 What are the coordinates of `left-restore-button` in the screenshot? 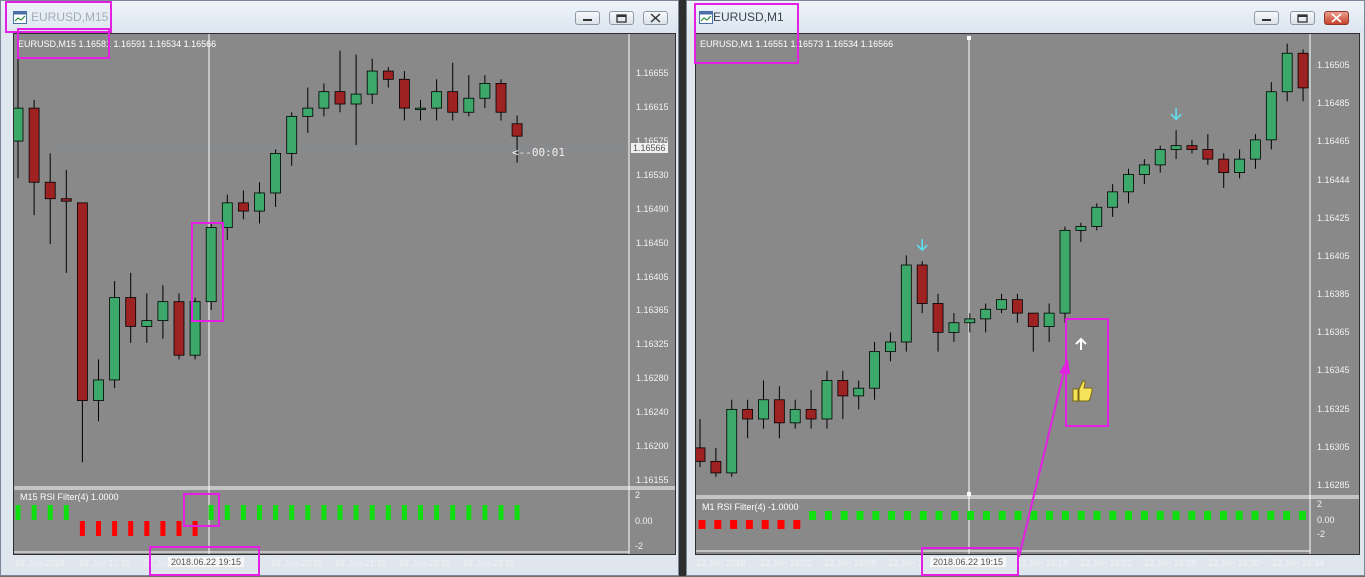 It's located at (621, 18).